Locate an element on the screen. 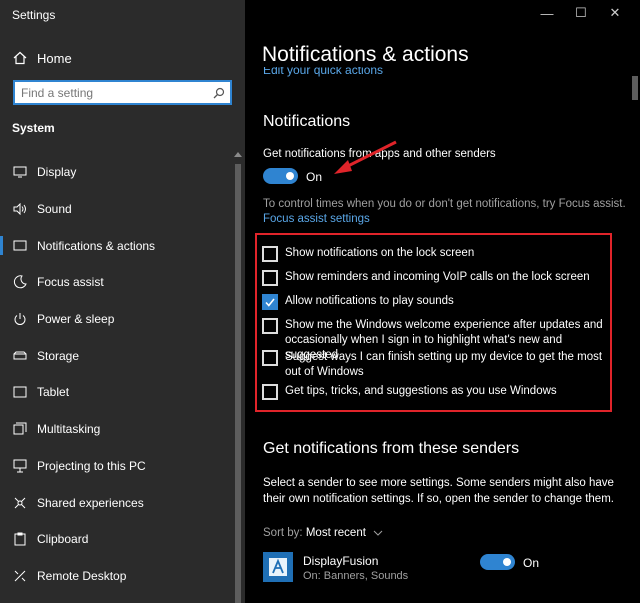 This screenshot has height=603, width=640. sender-toggle is located at coordinates (497, 562).